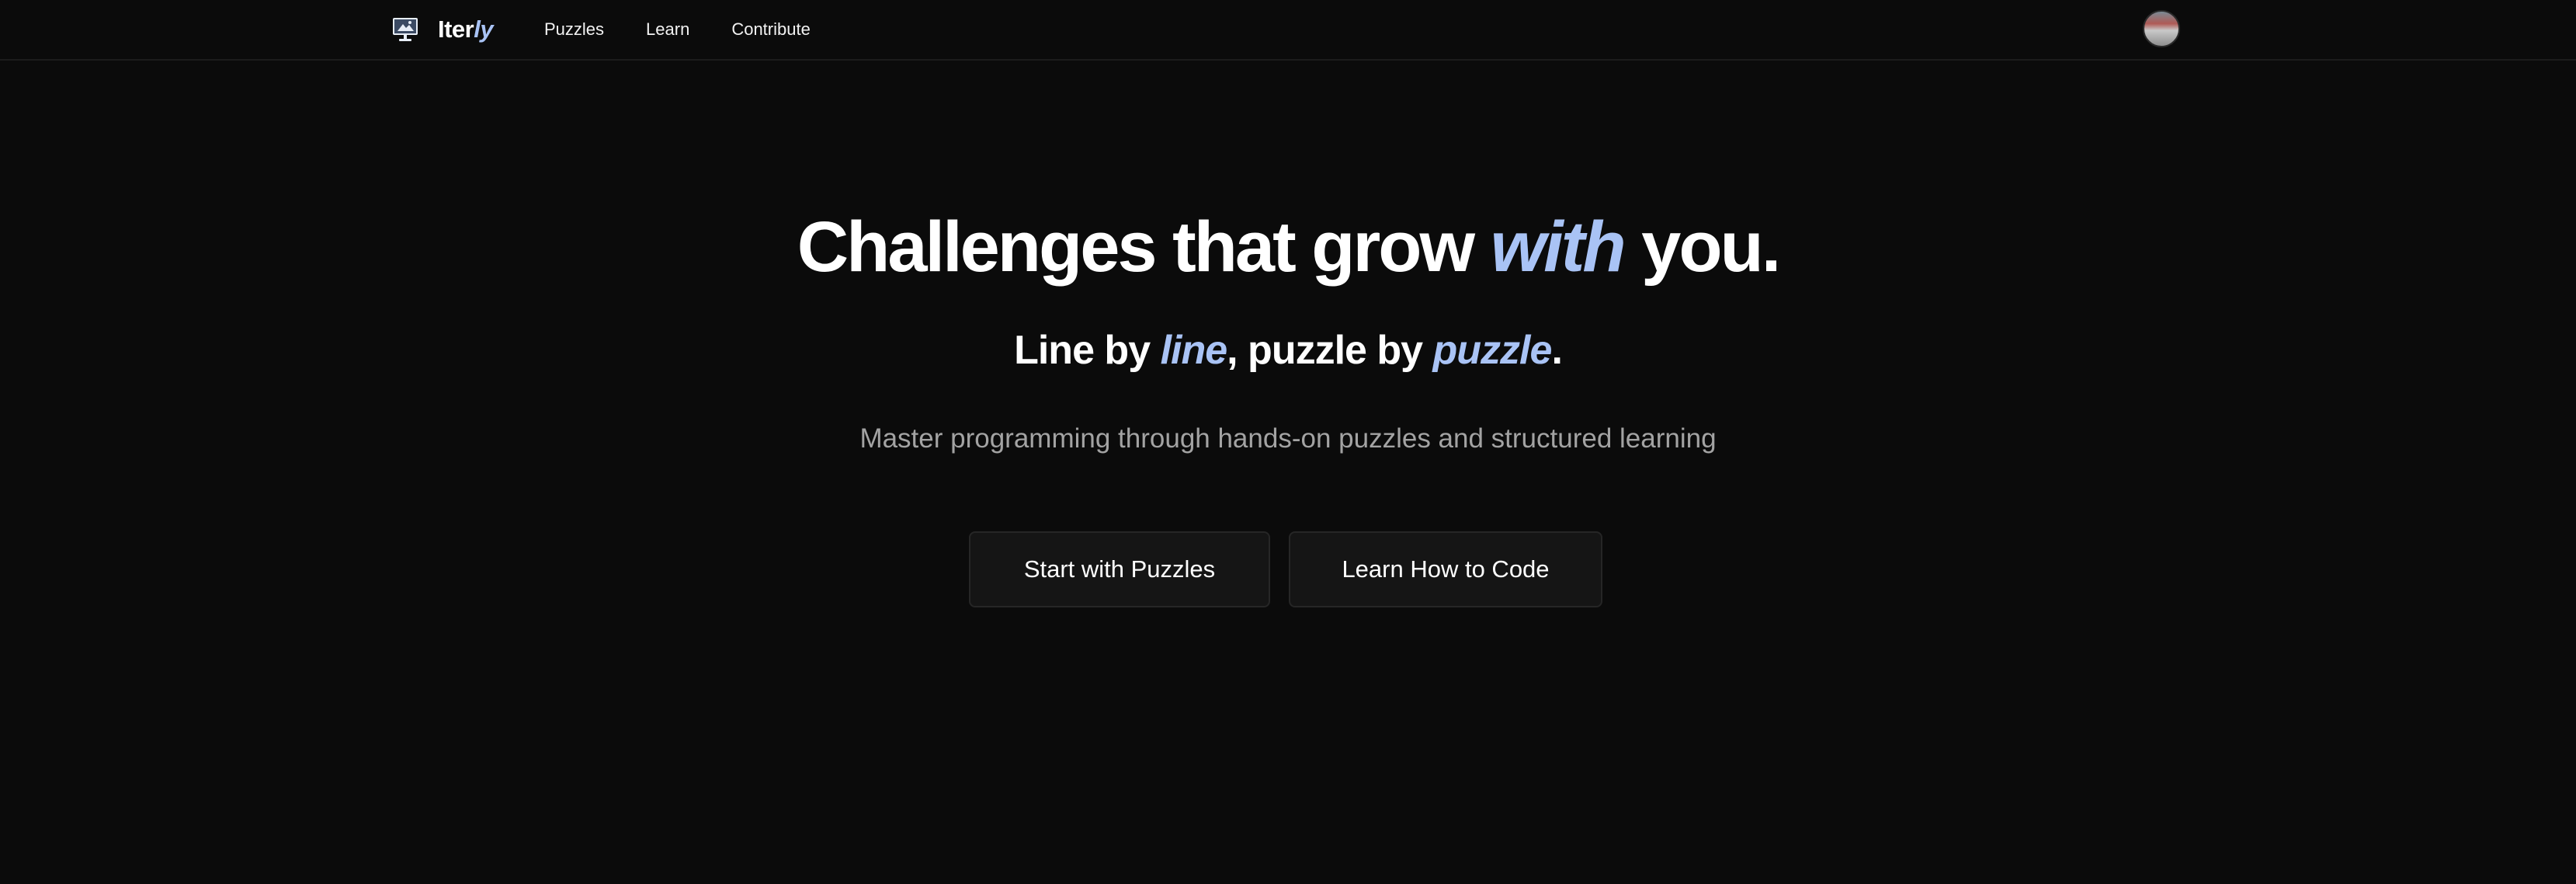 The image size is (2576, 884). I want to click on subhead-accent1: line, so click(1194, 350).